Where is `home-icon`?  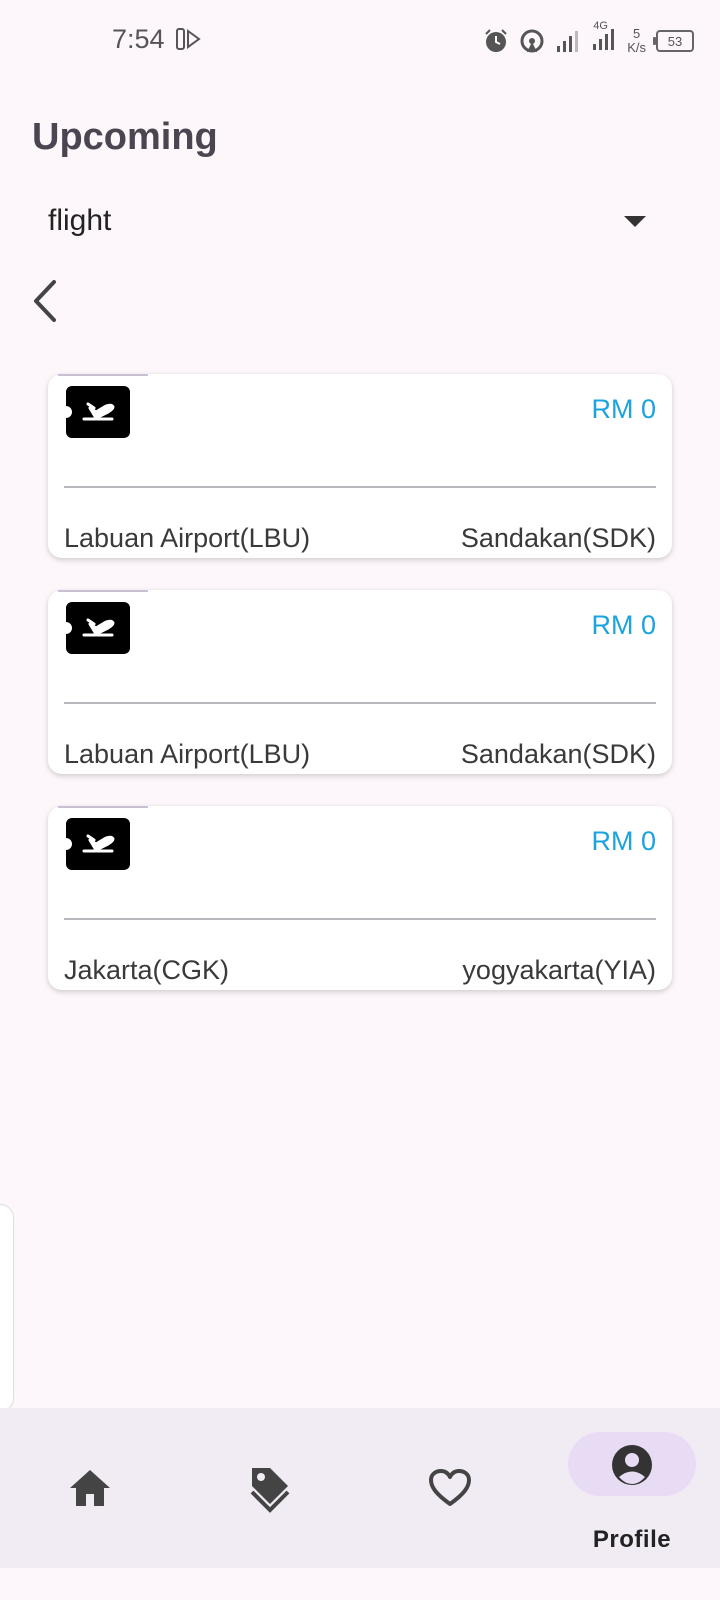 home-icon is located at coordinates (90, 1488).